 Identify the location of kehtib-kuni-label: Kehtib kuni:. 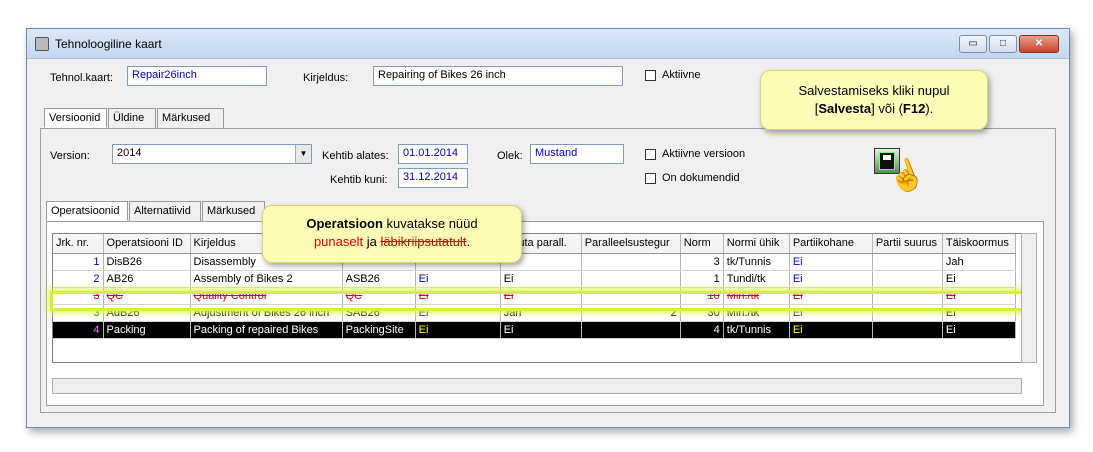
(359, 180).